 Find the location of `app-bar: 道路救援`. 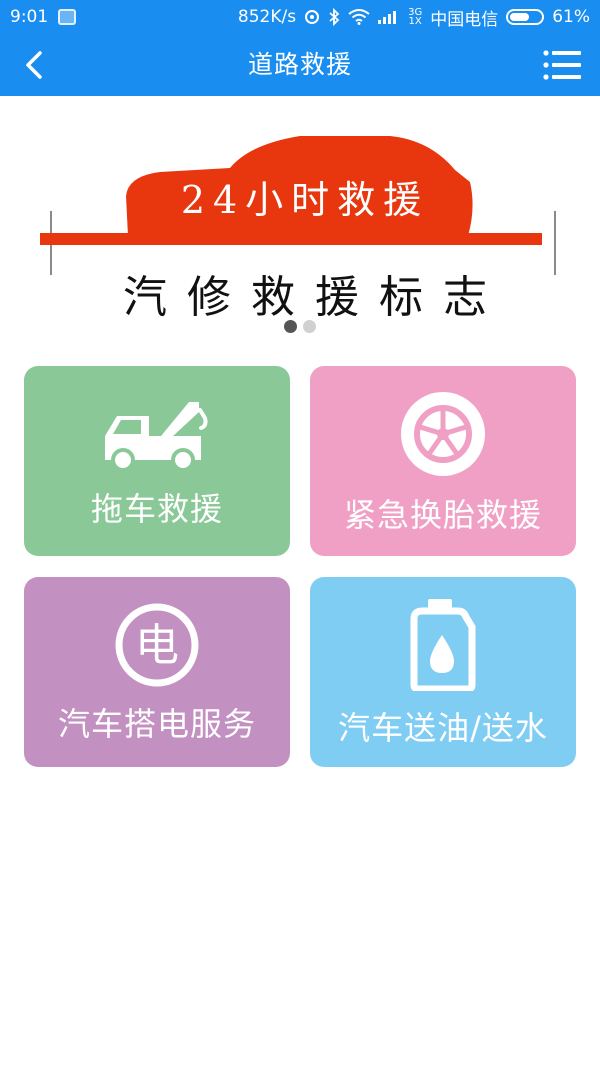

app-bar: 道路救援 is located at coordinates (300, 65).